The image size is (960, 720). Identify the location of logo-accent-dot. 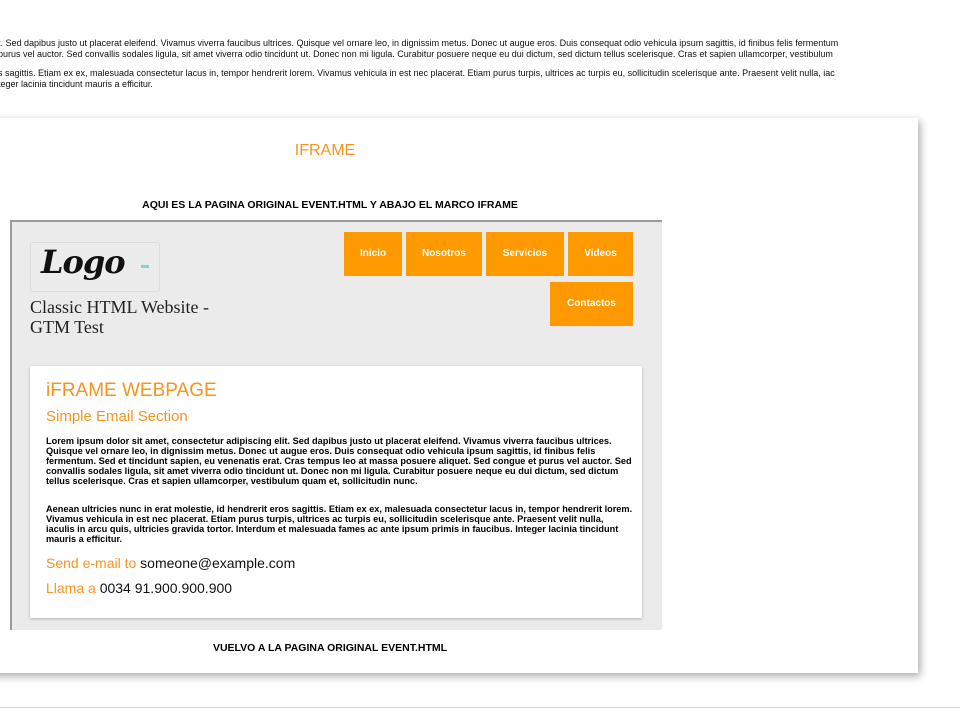
(145, 266).